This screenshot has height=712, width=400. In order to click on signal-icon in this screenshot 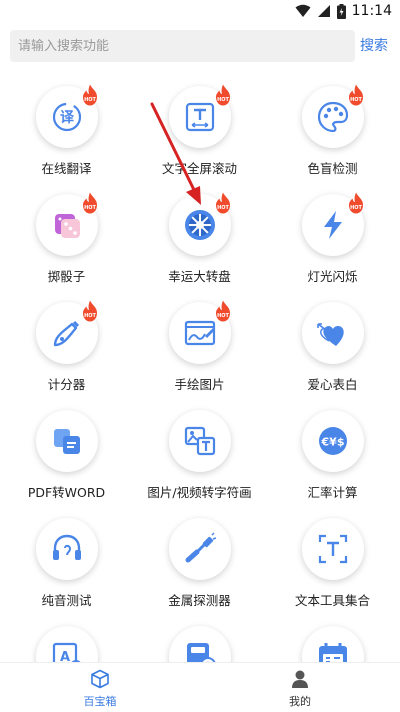, I will do `click(323, 11)`.